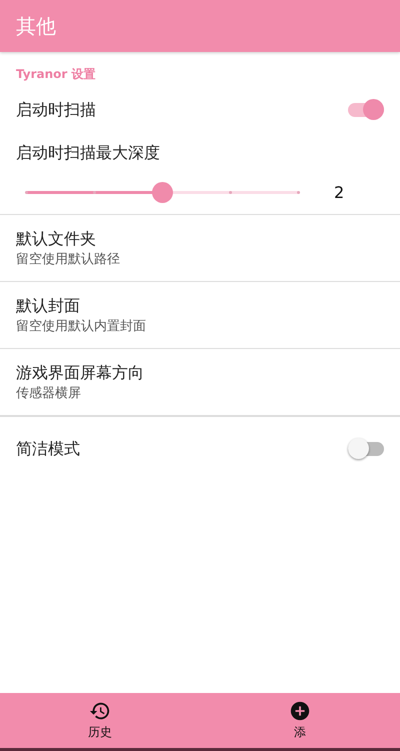 The image size is (400, 751). I want to click on setting-title: 简洁模式, so click(48, 449).